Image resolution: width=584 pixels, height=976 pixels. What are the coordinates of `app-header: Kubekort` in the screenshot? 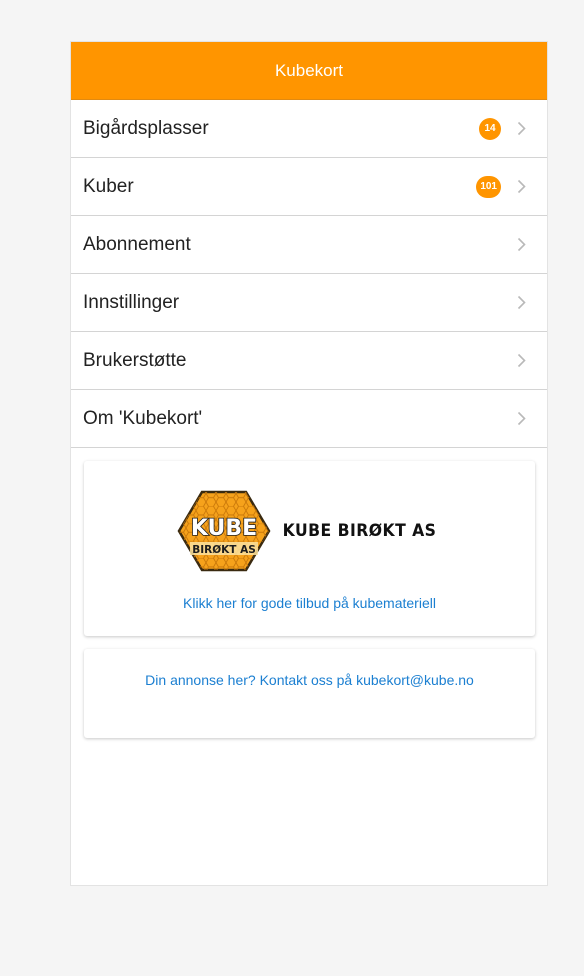 It's located at (309, 71).